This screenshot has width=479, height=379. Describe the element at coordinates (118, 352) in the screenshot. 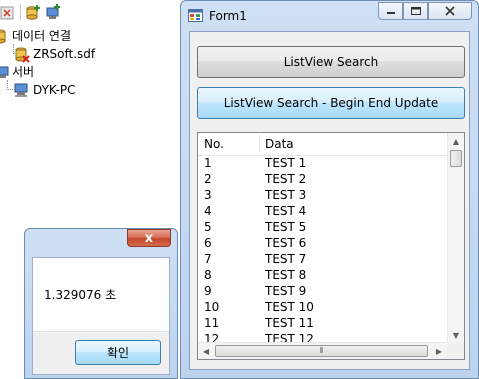

I see `ok-button: 확인` at that location.